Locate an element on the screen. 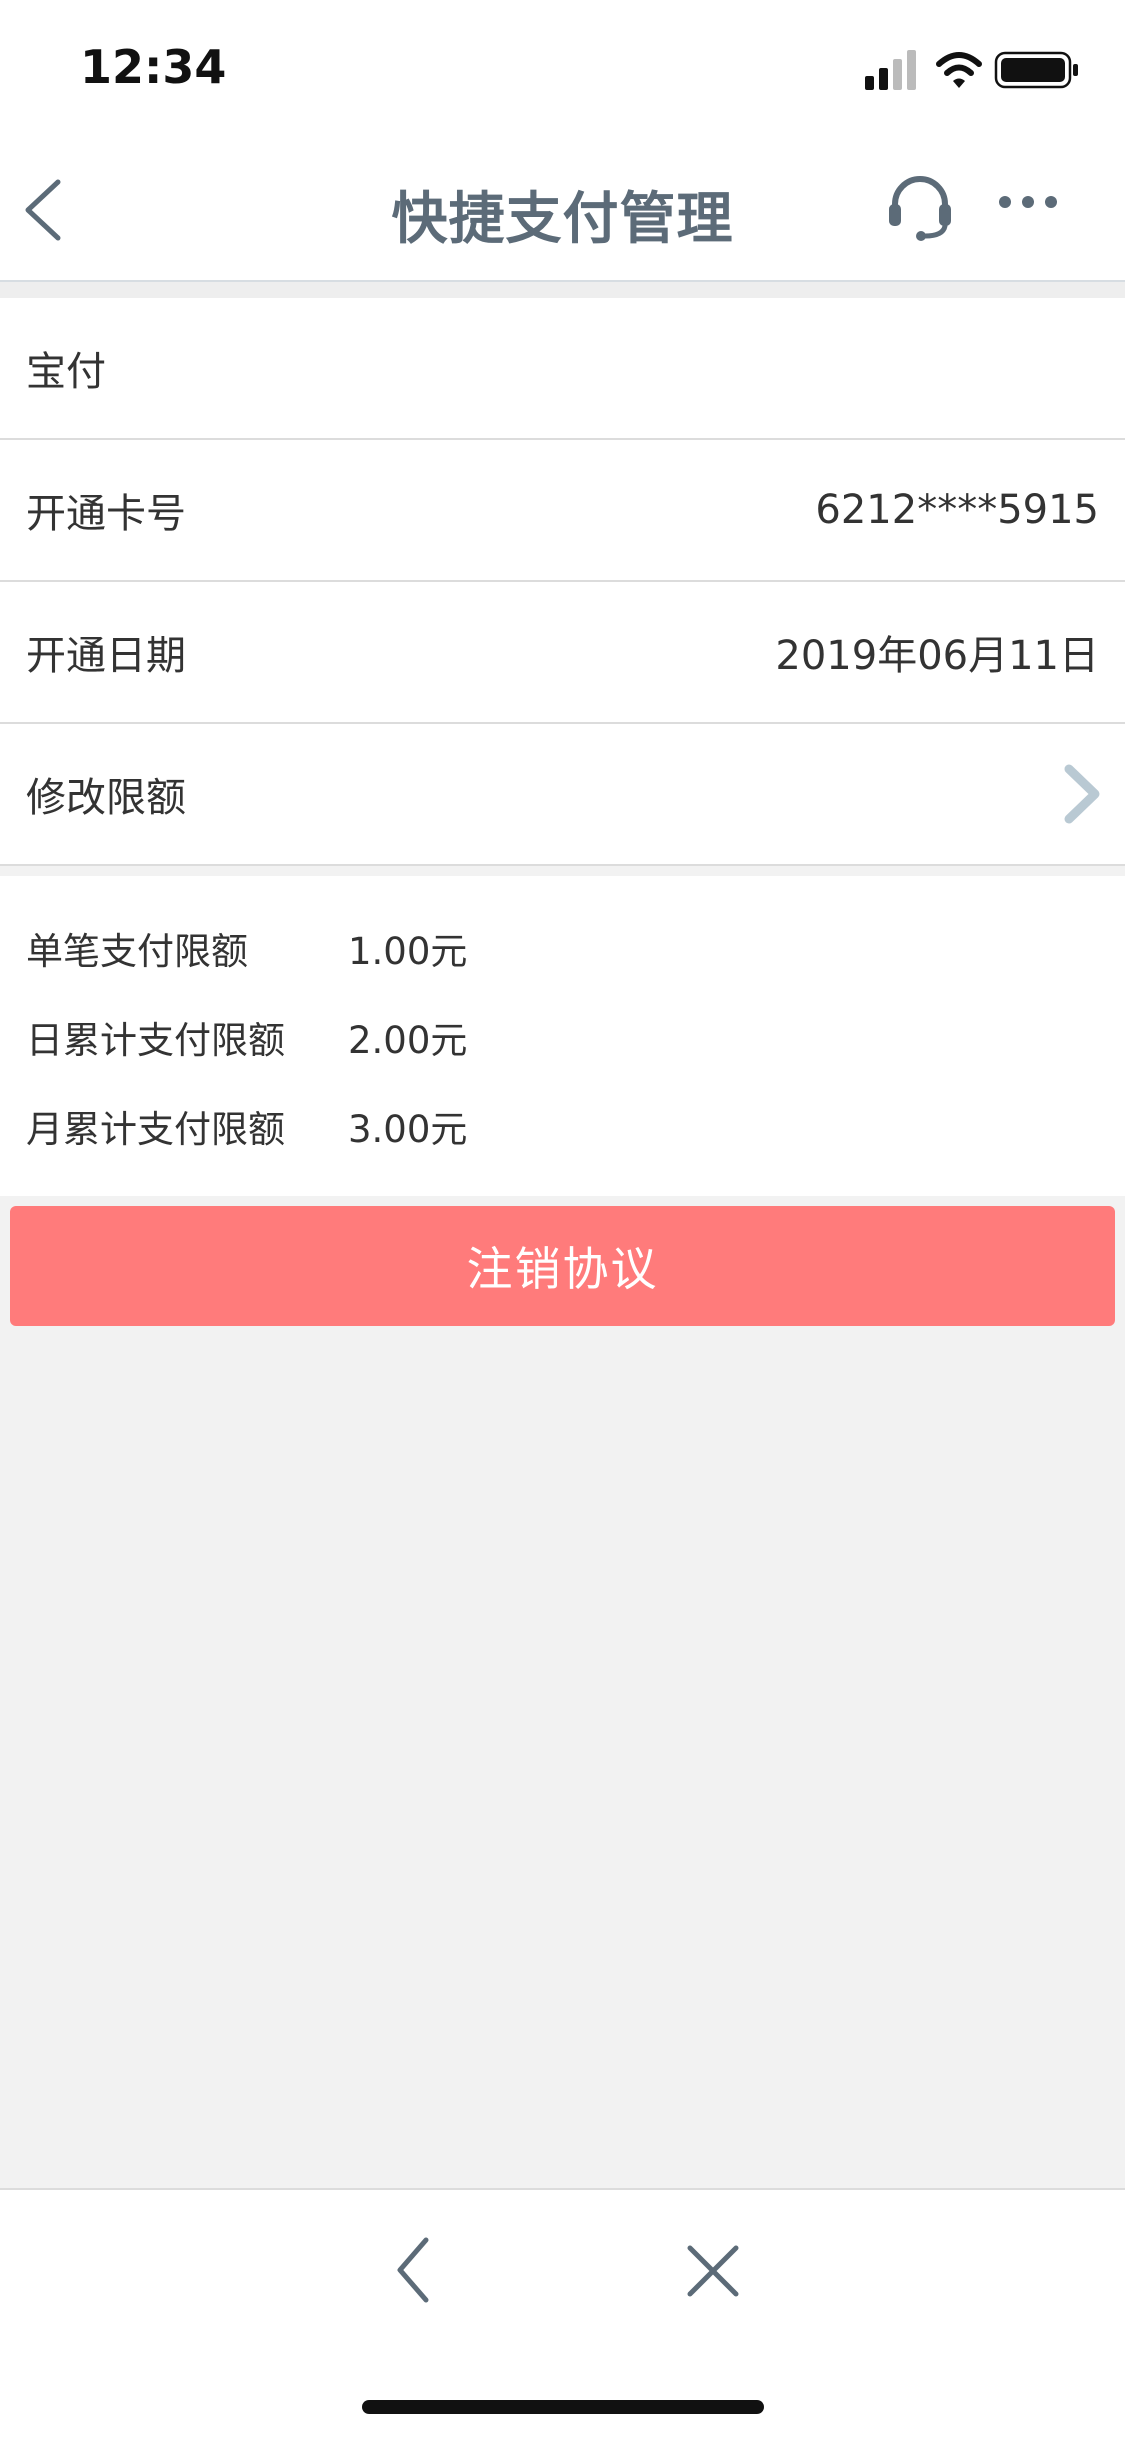  limit-value: 3.00元 is located at coordinates (408, 1129).